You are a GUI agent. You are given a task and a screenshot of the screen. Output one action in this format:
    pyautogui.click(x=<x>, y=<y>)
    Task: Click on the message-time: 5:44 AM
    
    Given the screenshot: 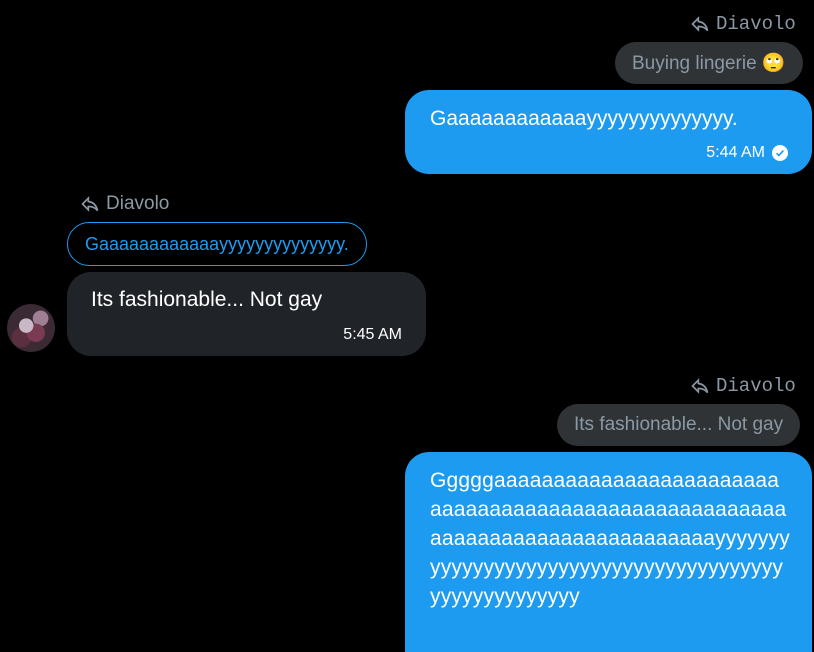 What is the action you would take?
    pyautogui.click(x=735, y=152)
    